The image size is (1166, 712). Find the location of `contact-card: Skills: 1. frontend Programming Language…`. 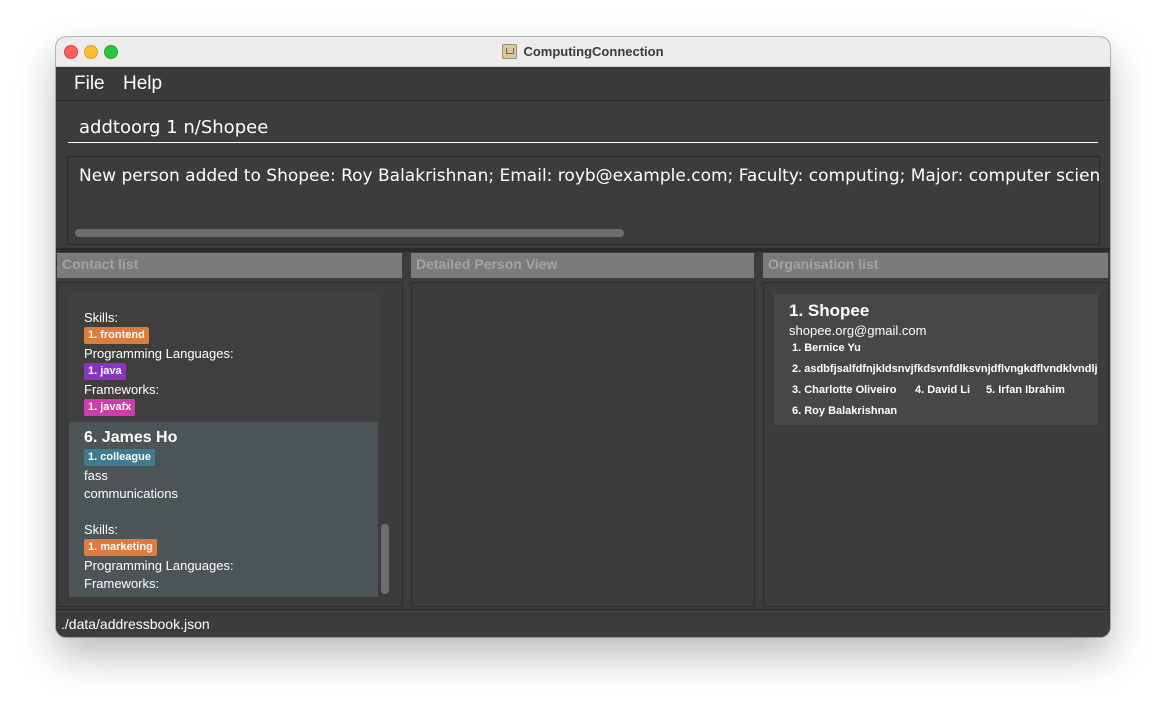

contact-card: Skills: 1. frontend Programming Language… is located at coordinates (223, 358).